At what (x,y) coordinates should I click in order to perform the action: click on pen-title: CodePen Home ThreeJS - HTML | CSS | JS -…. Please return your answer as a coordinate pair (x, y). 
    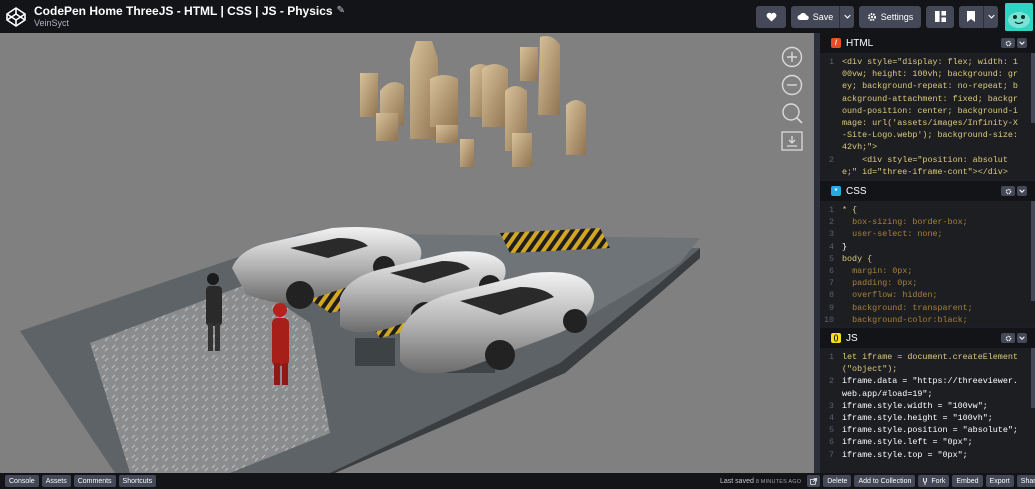
    Looking at the image, I should click on (183, 11).